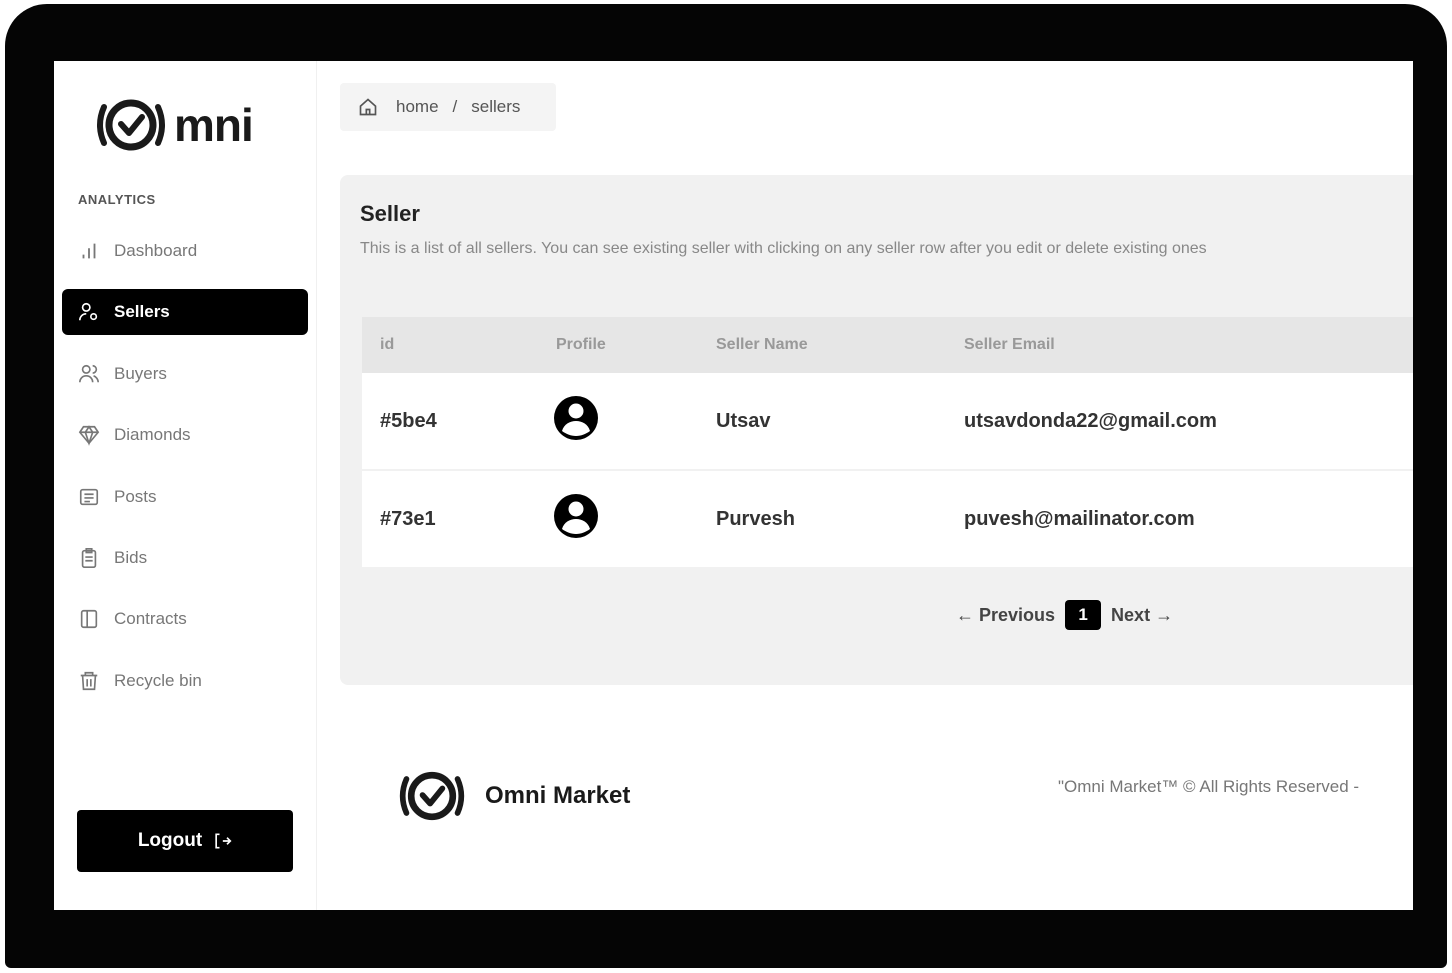  Describe the element at coordinates (1079, 518) in the screenshot. I see `seller-email: puvesh@mailinator.com` at that location.